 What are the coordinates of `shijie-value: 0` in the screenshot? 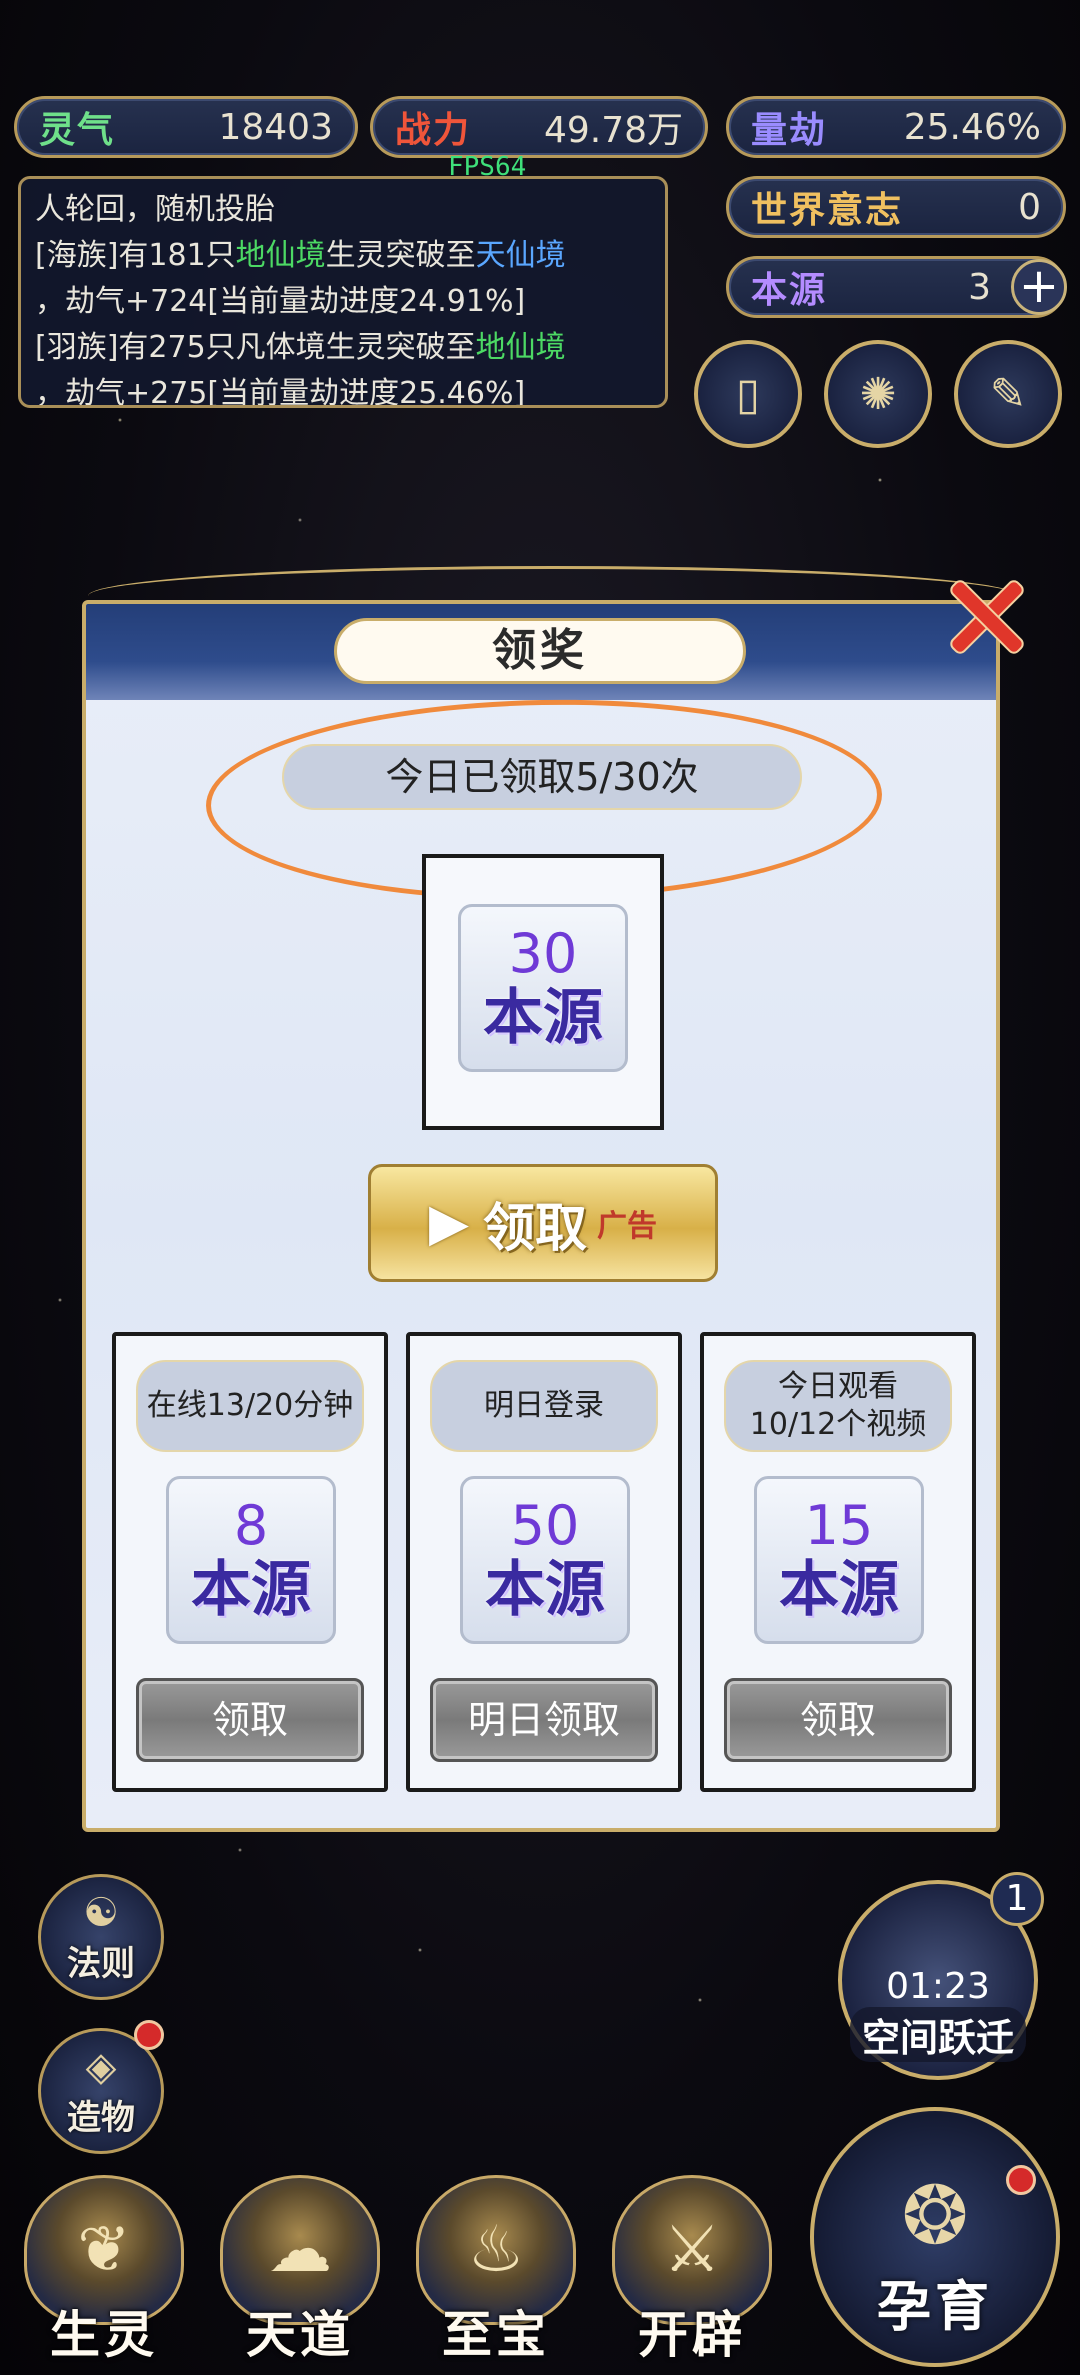 It's located at (1029, 207).